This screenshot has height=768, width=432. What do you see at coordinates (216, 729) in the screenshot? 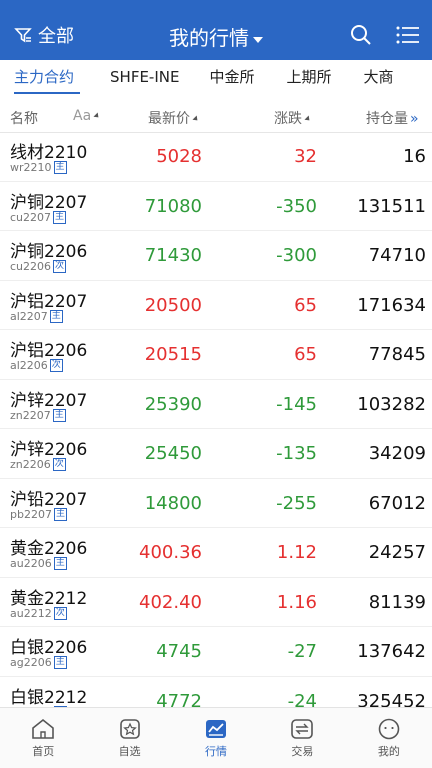
I see `chart-icon` at bounding box center [216, 729].